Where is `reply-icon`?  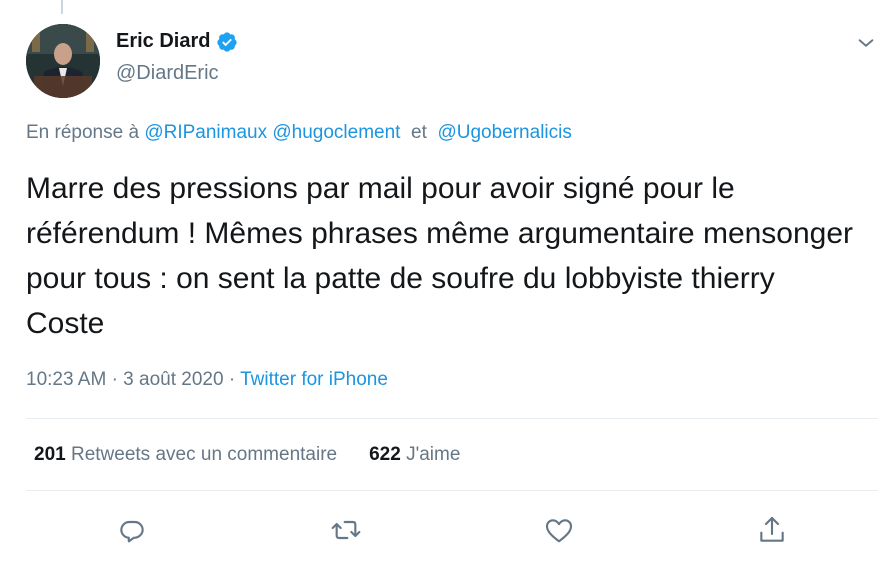 reply-icon is located at coordinates (132, 531).